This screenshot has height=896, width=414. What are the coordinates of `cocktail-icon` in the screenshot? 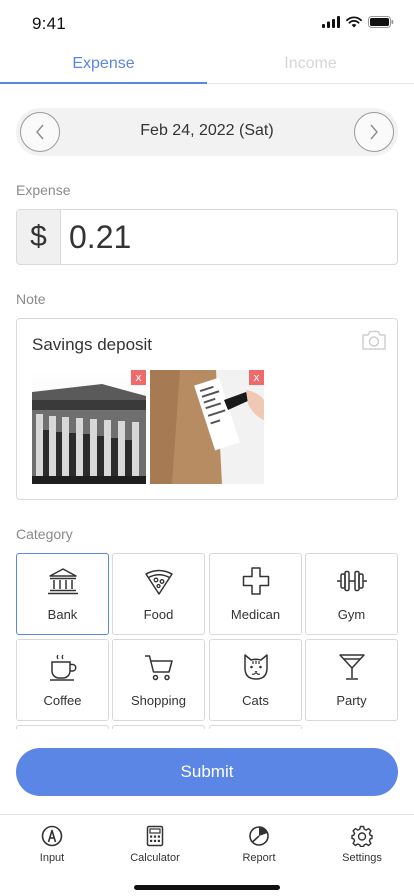 It's located at (351, 667).